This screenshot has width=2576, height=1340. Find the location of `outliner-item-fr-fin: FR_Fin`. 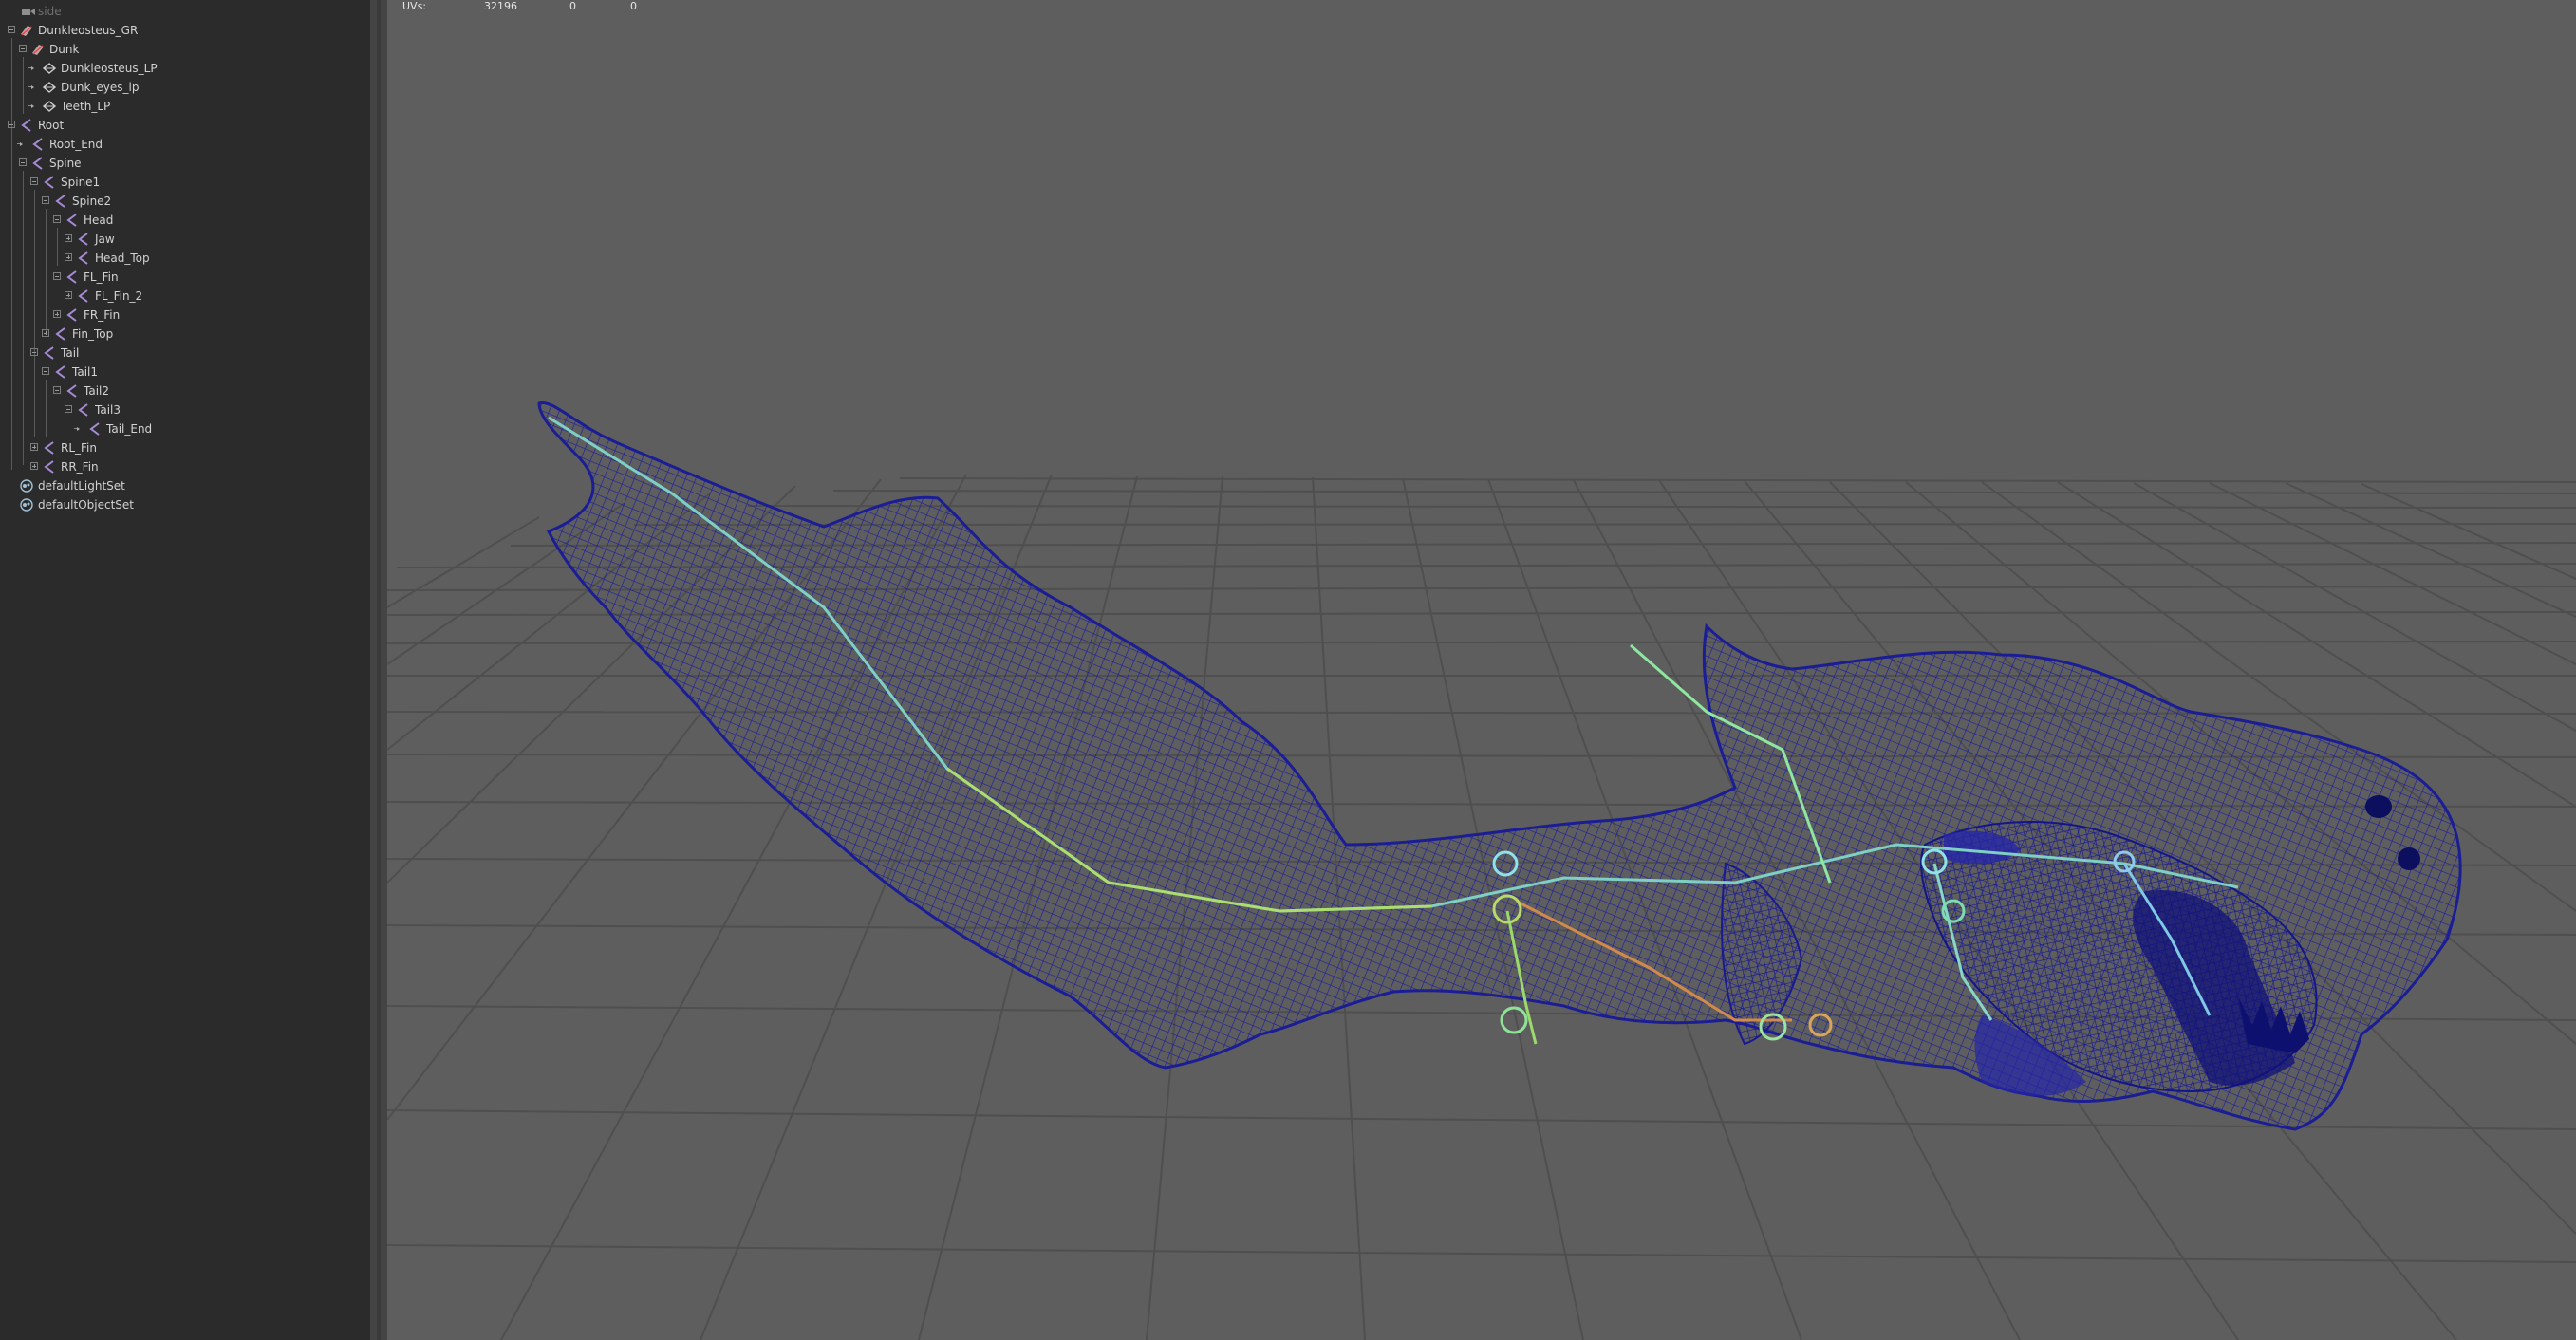

outliner-item-fr-fin: FR_Fin is located at coordinates (185, 315).